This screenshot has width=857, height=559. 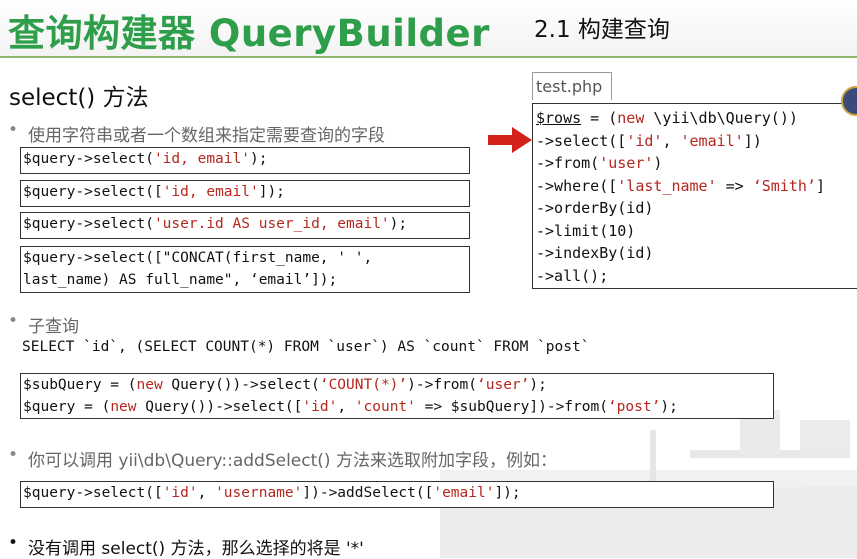 I want to click on code-line: last_name) AS full_name", ‘email’]);, so click(x=180, y=280).